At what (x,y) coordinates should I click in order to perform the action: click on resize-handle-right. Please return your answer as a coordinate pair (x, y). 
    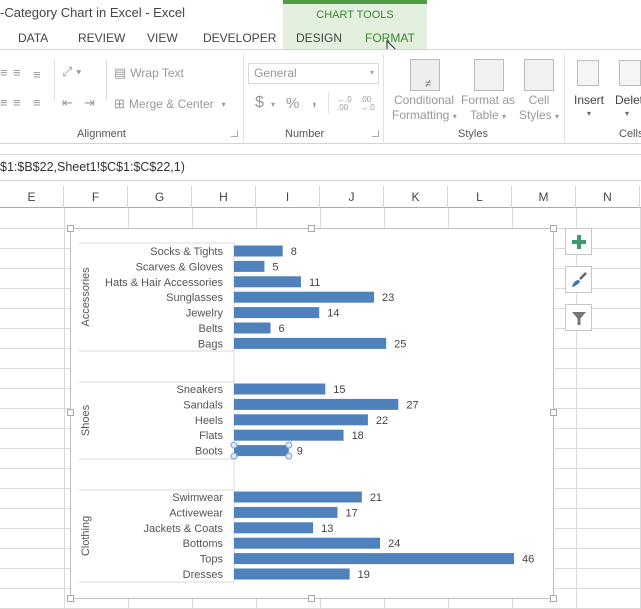
    Looking at the image, I should click on (553, 412).